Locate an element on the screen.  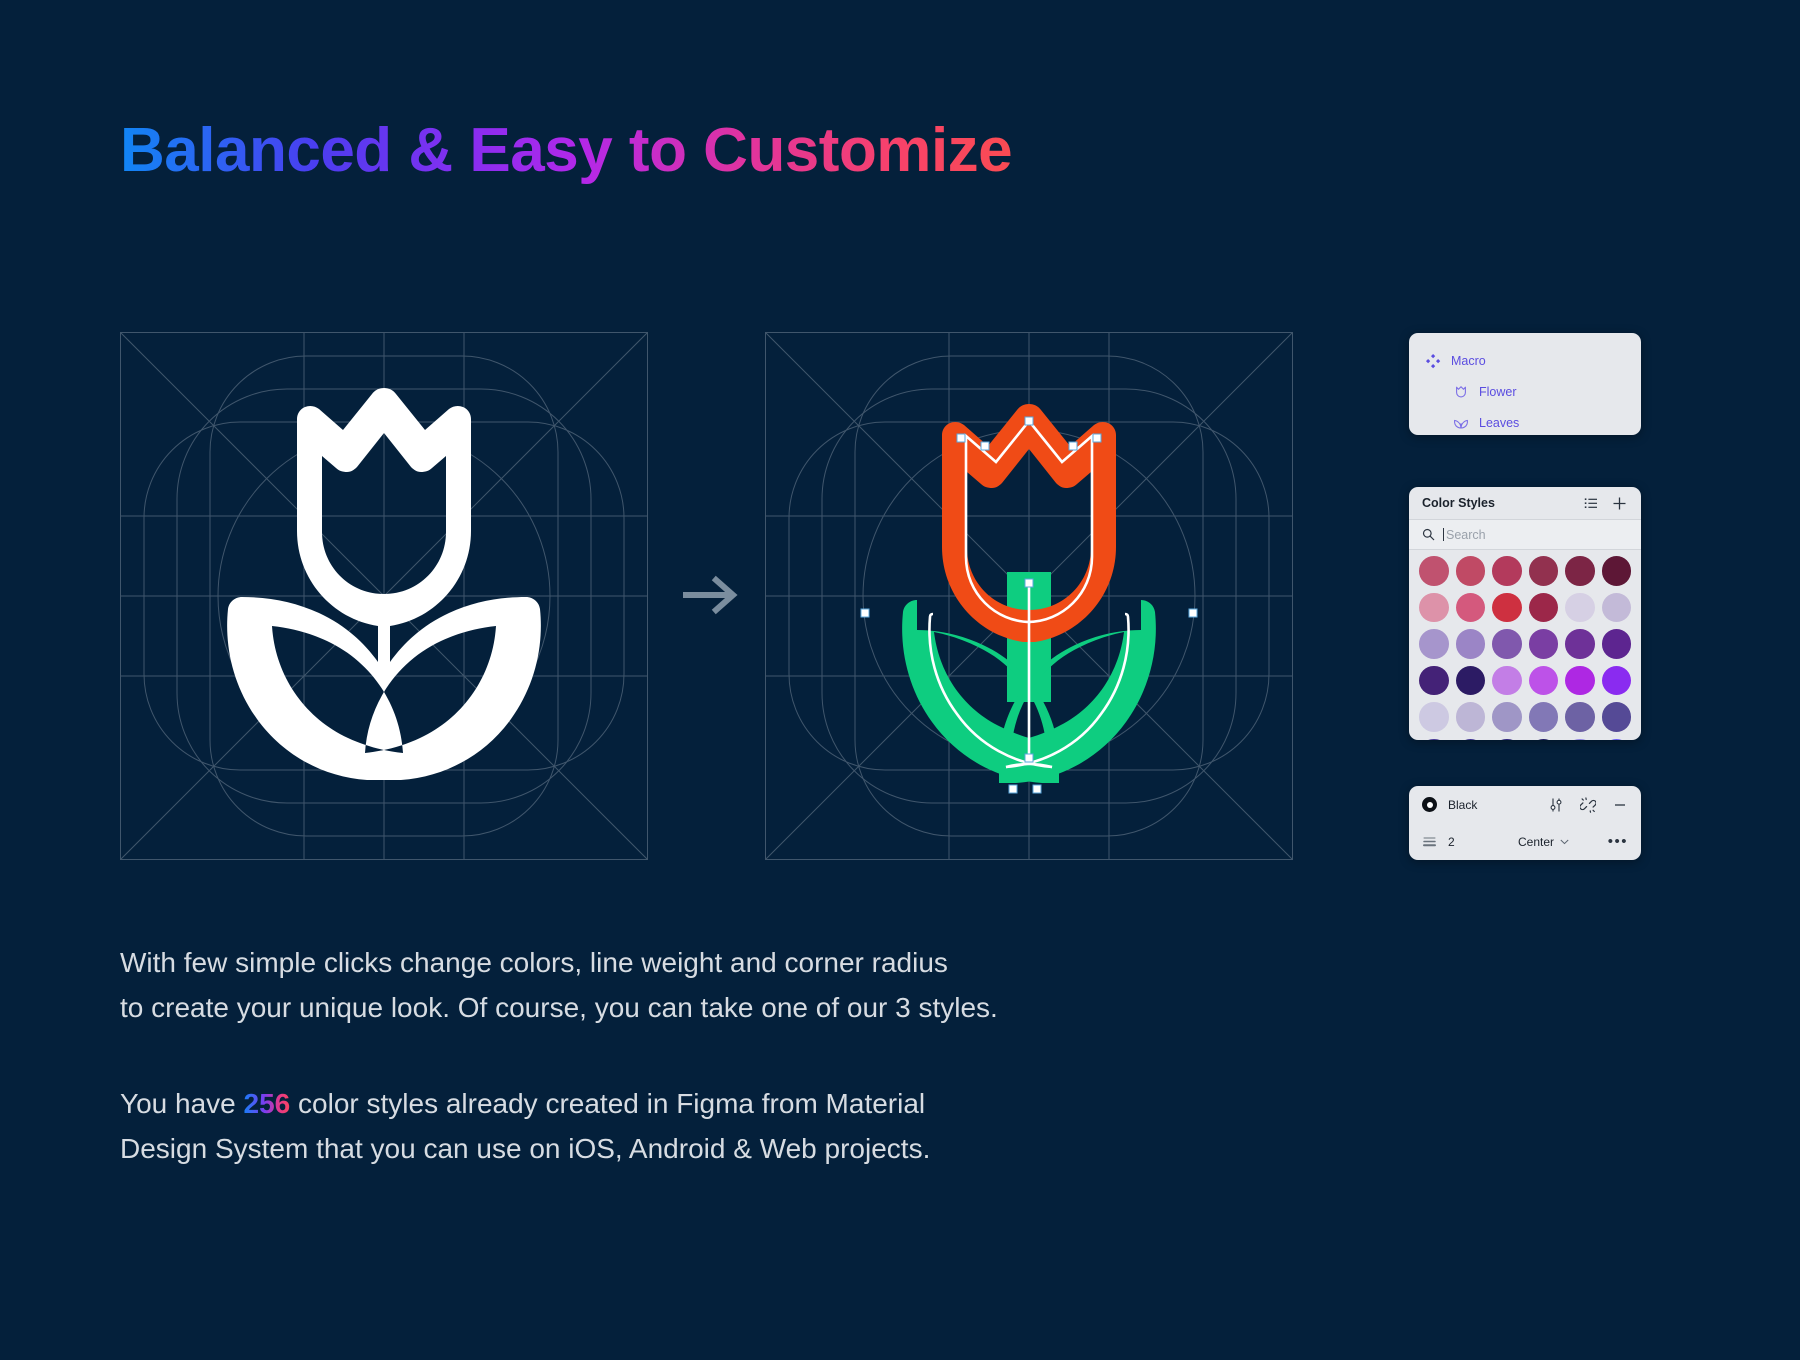
icon-grid-right is located at coordinates (1029, 596).